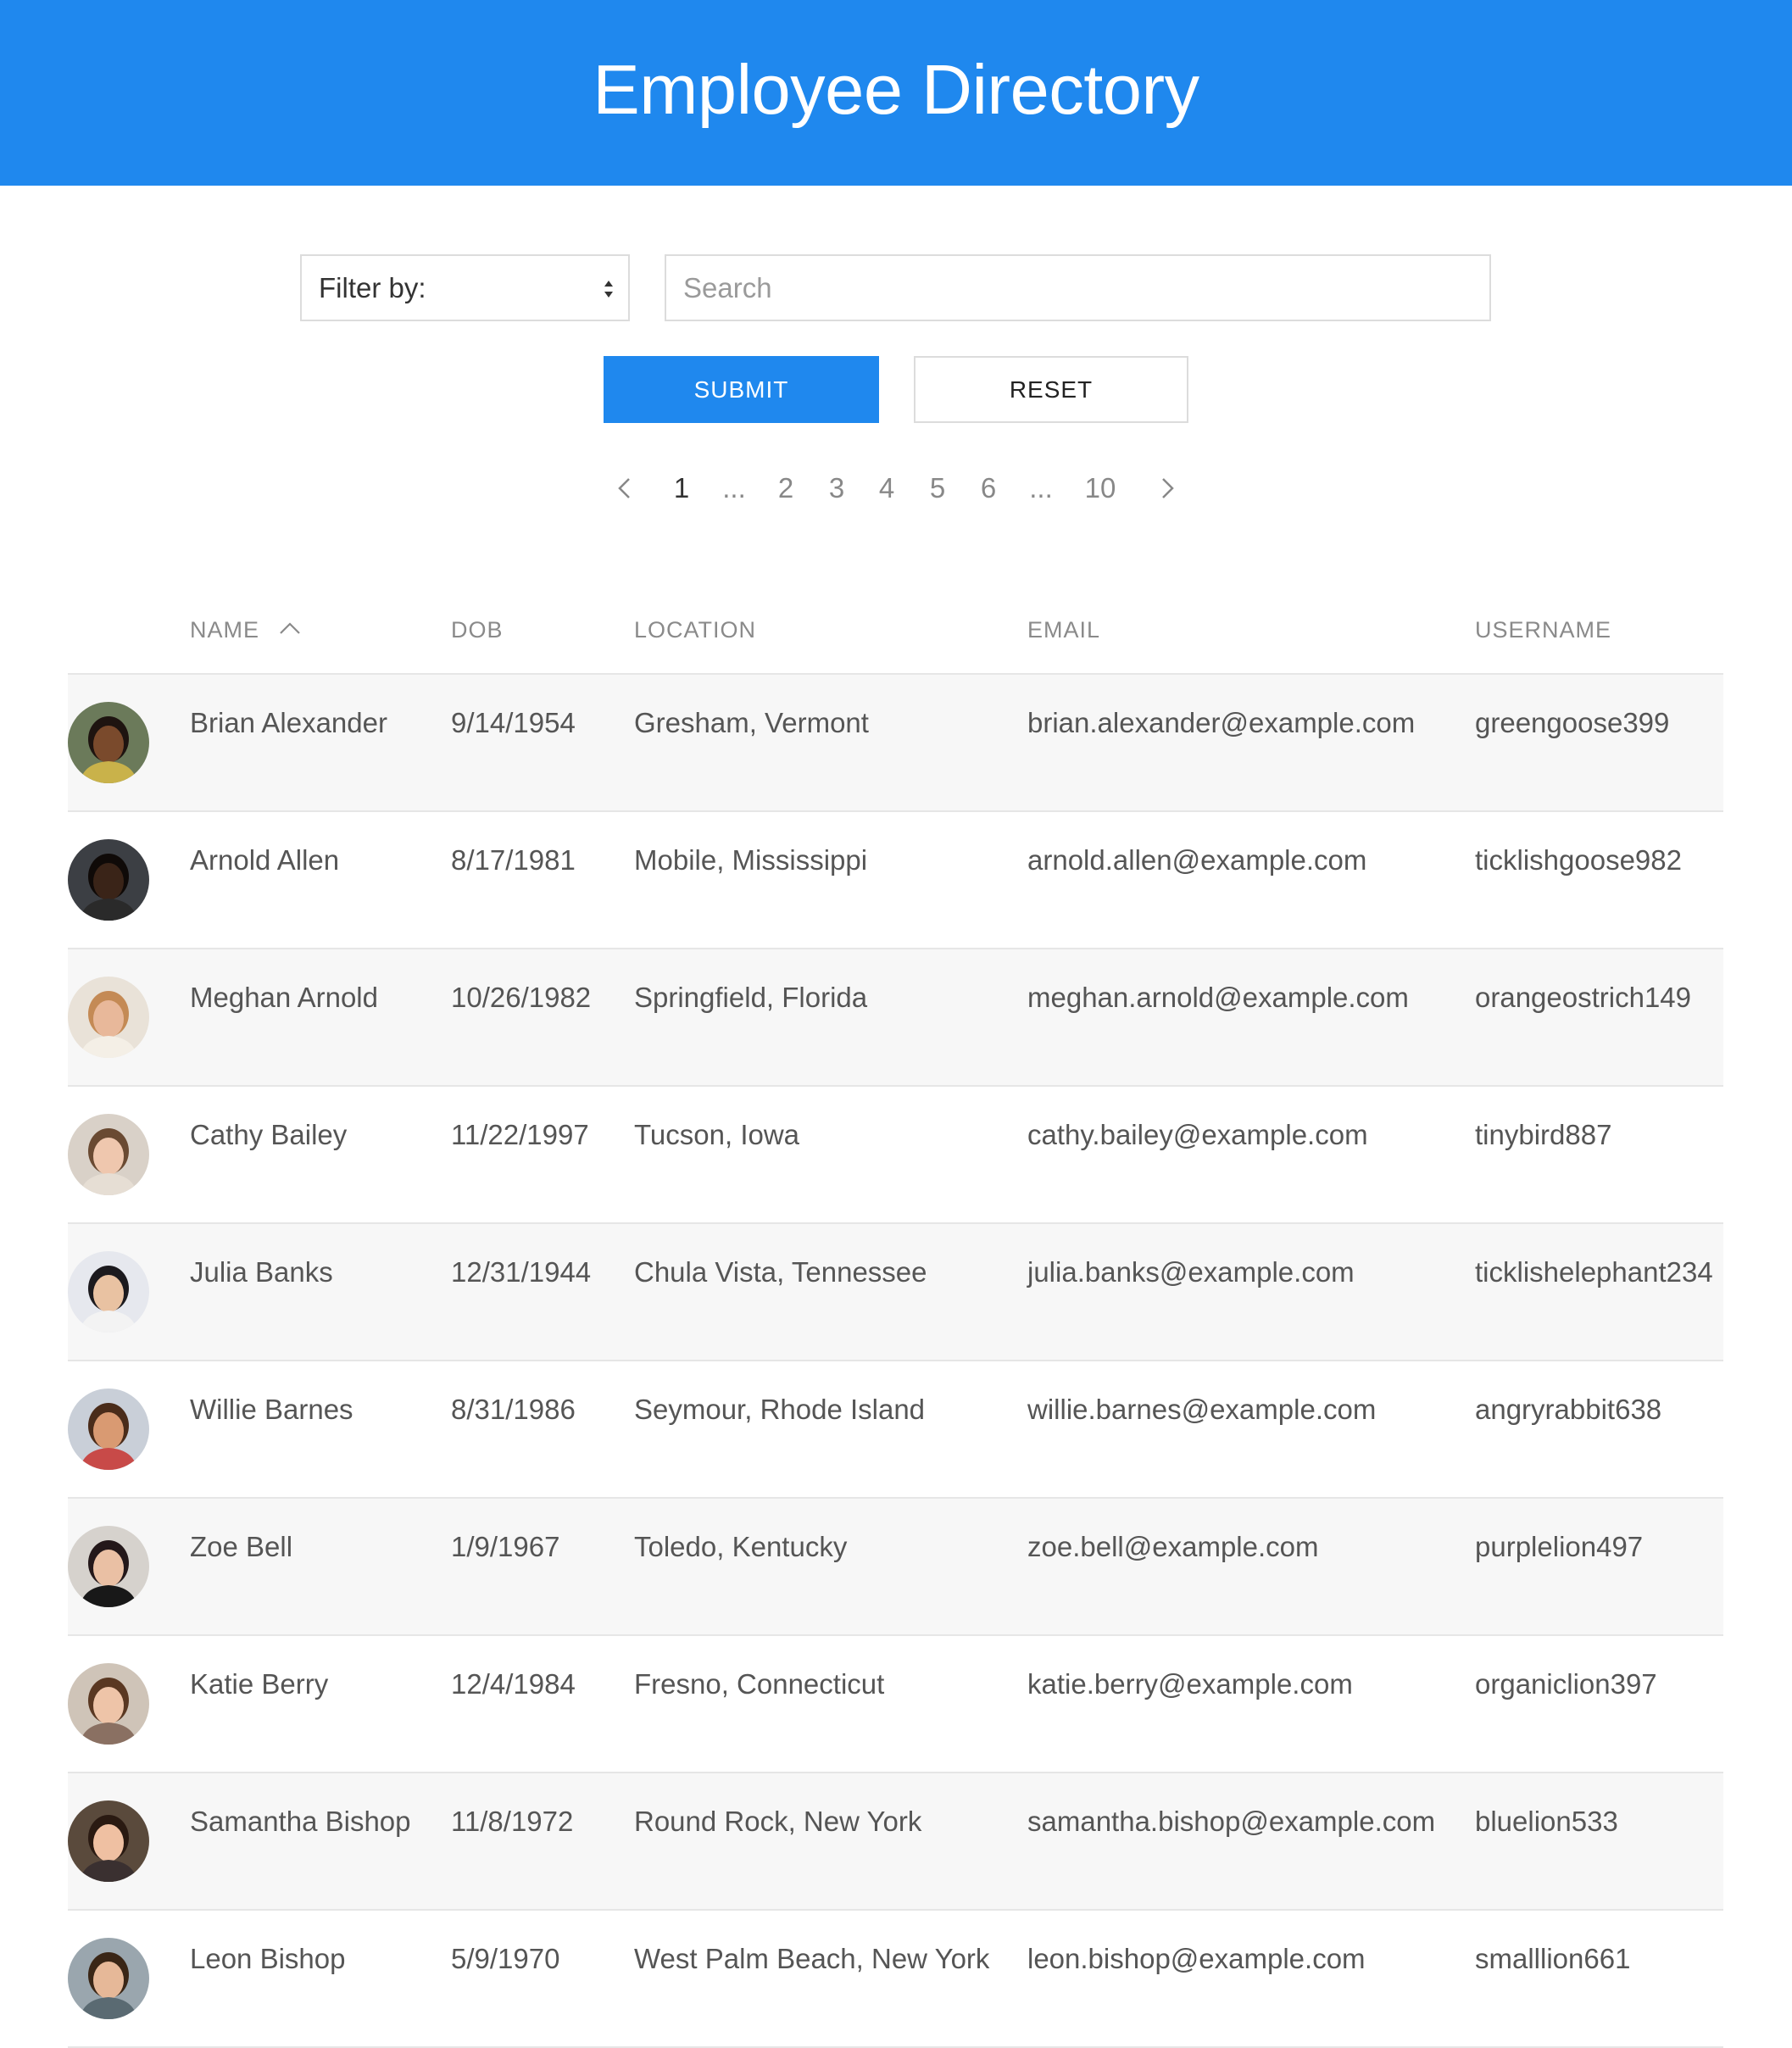 This screenshot has height=2048, width=1792. I want to click on employee-email: julia.banks@example.com, so click(1191, 1272).